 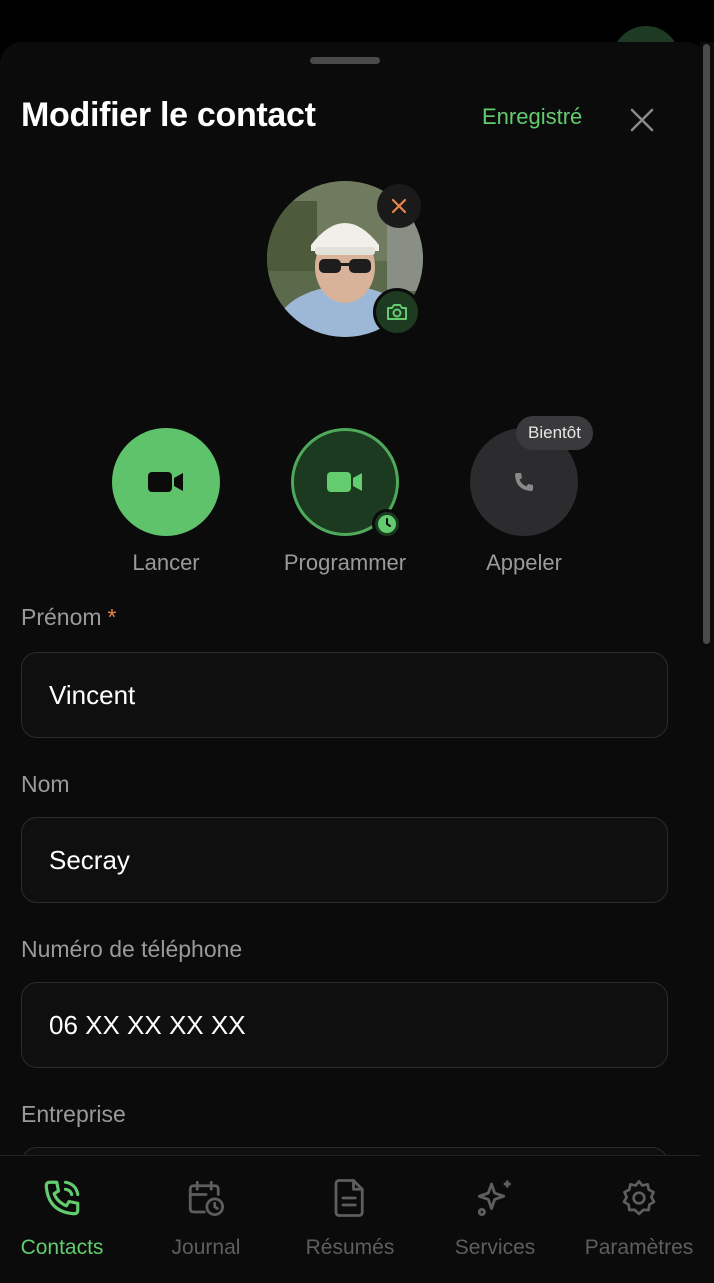 What do you see at coordinates (206, 1247) in the screenshot?
I see `tab-journal-label: Journal` at bounding box center [206, 1247].